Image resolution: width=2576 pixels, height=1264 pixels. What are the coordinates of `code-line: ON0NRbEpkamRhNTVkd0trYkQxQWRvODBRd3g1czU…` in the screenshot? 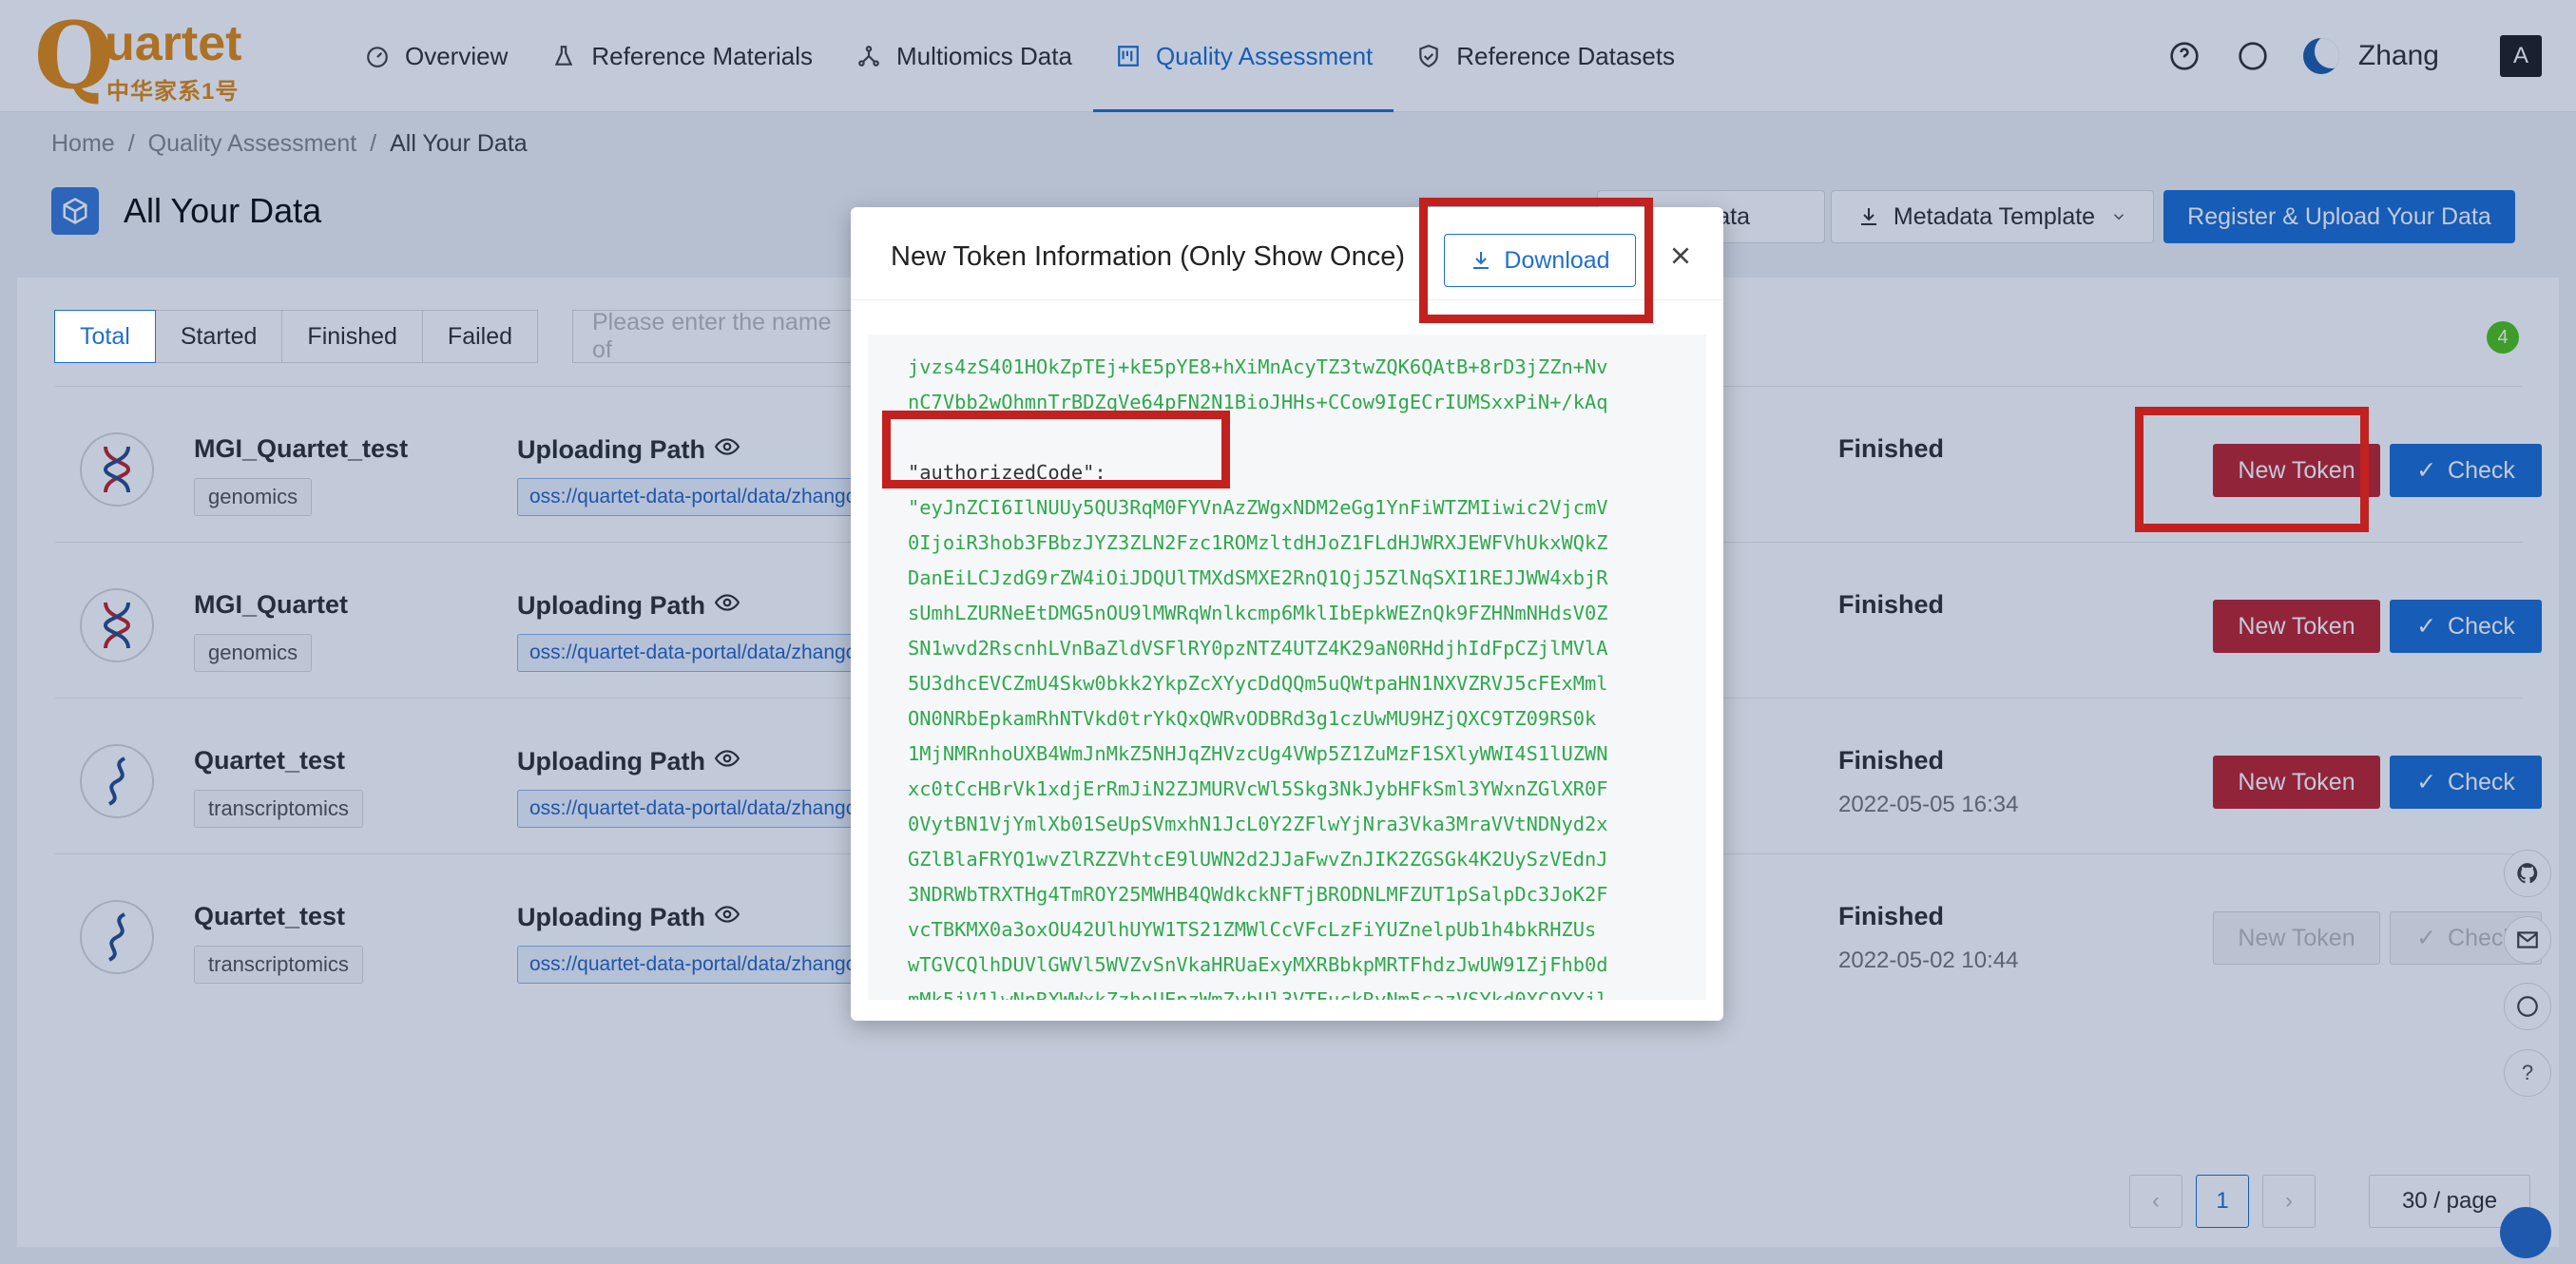 It's located at (1252, 719).